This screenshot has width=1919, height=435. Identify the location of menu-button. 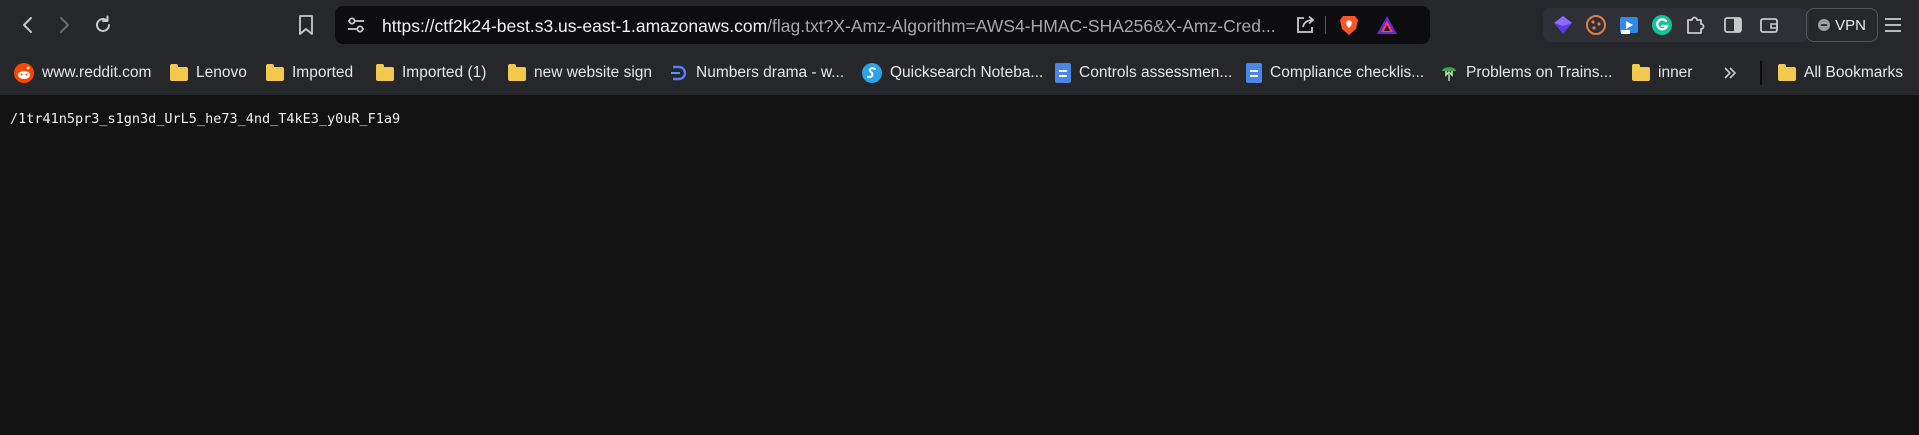
(1893, 25).